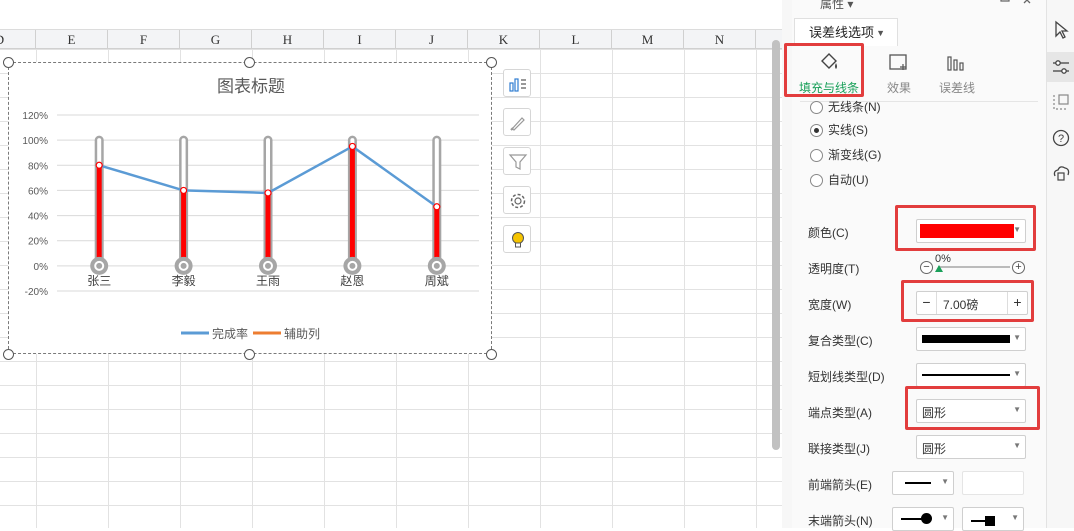 Image resolution: width=1074 pixels, height=531 pixels. Describe the element at coordinates (36, 292) in the screenshot. I see `y-tick-label: -20%` at that location.